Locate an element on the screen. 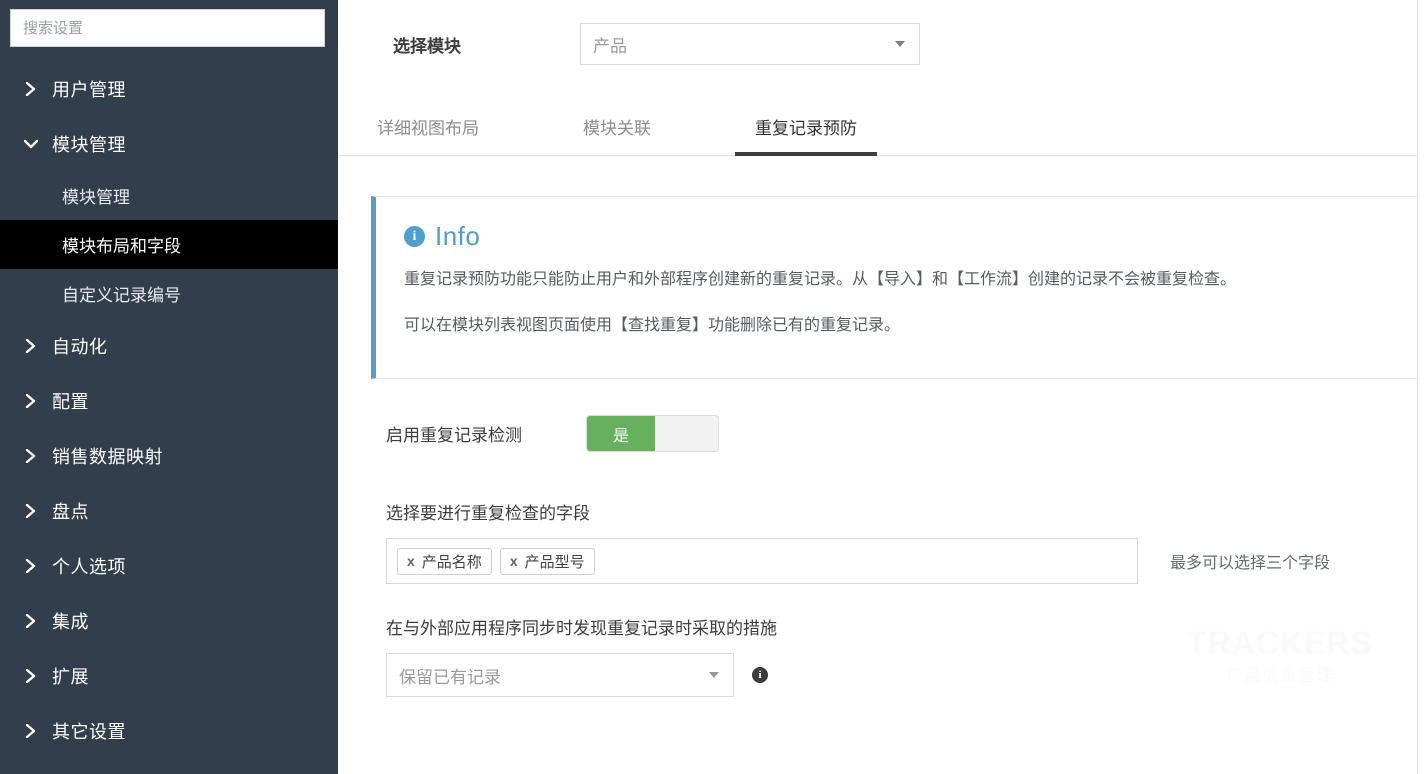 The image size is (1424, 774). sidebar-subitem-label: 模块布局和字段 is located at coordinates (121, 246).